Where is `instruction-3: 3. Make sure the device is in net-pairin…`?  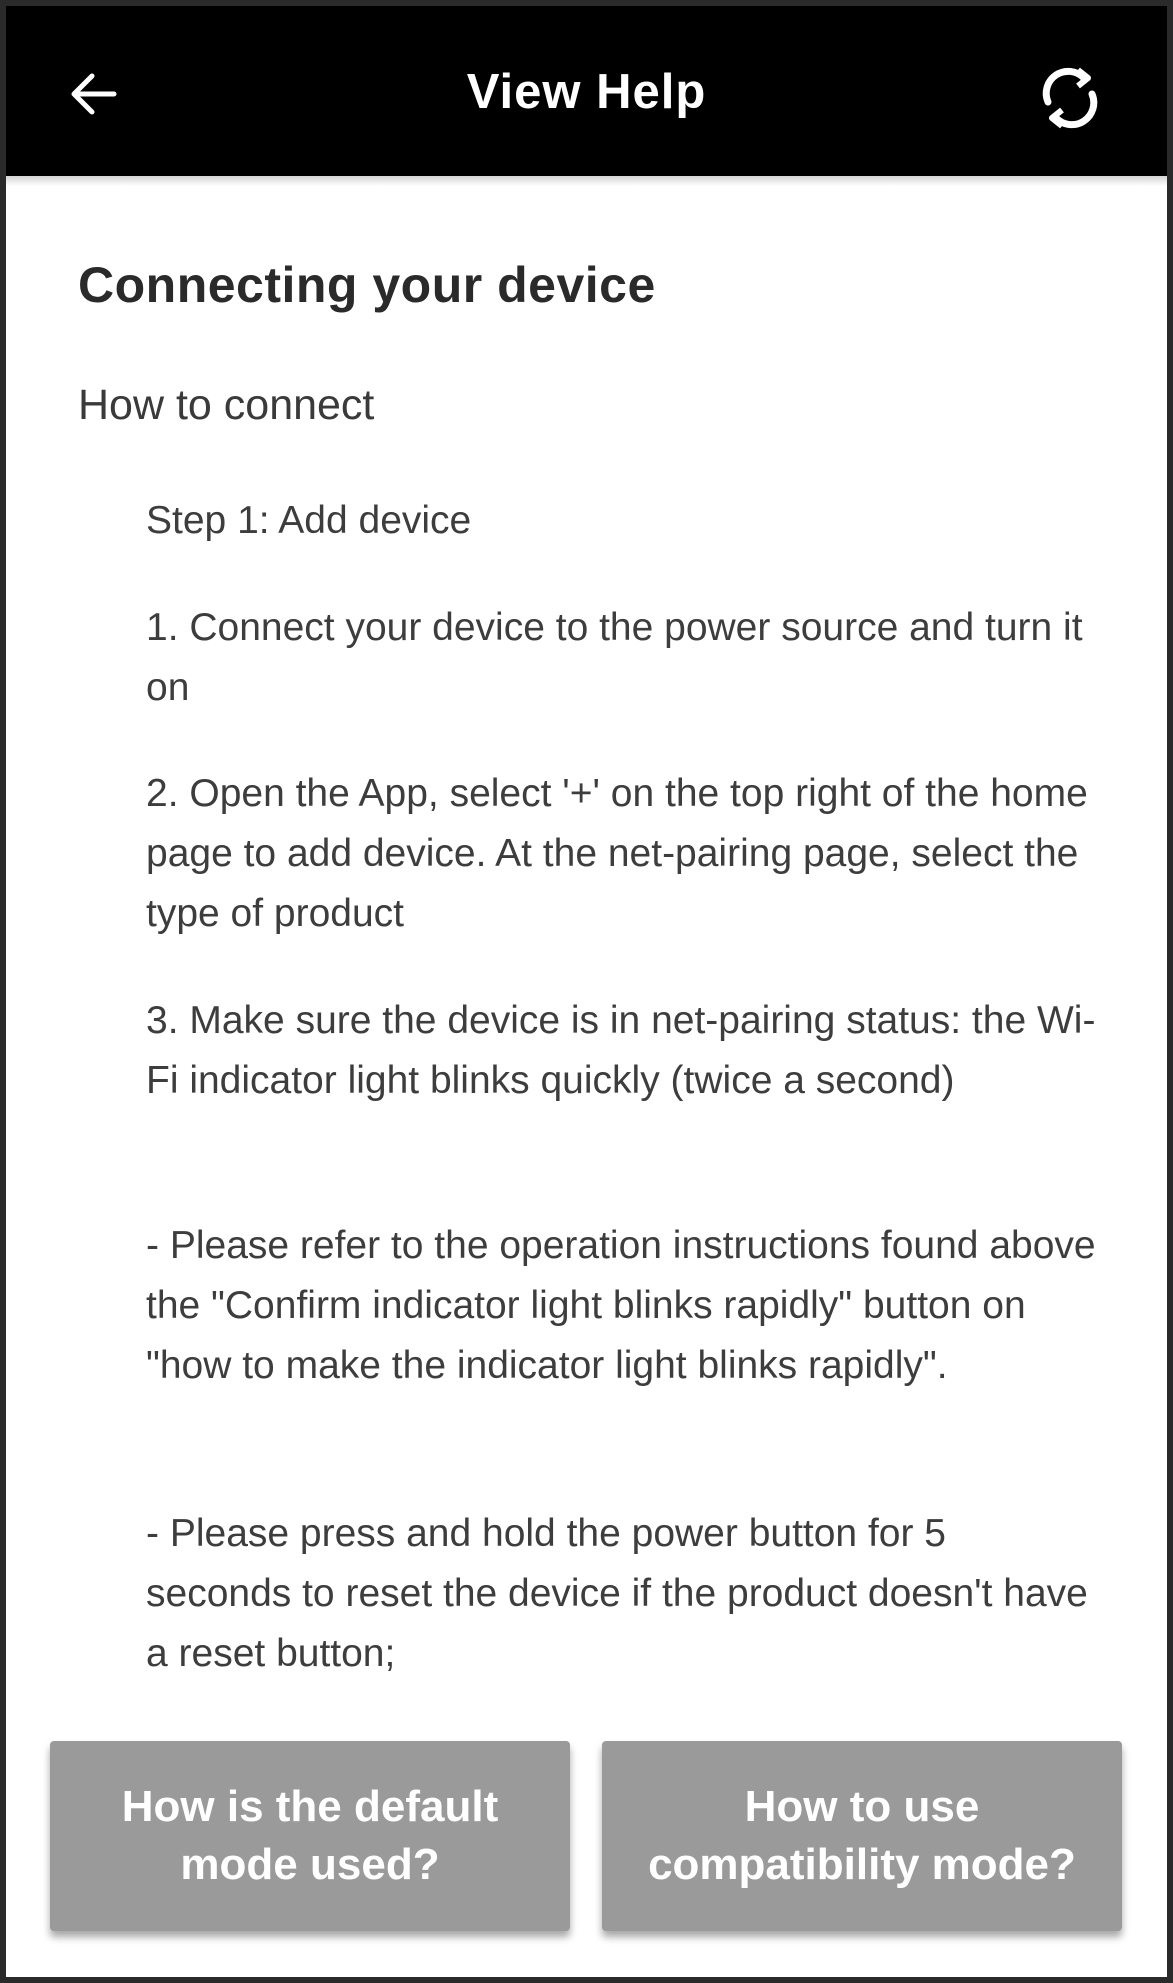
instruction-3: 3. Make sure the device is in net-pairin… is located at coordinates (621, 1050).